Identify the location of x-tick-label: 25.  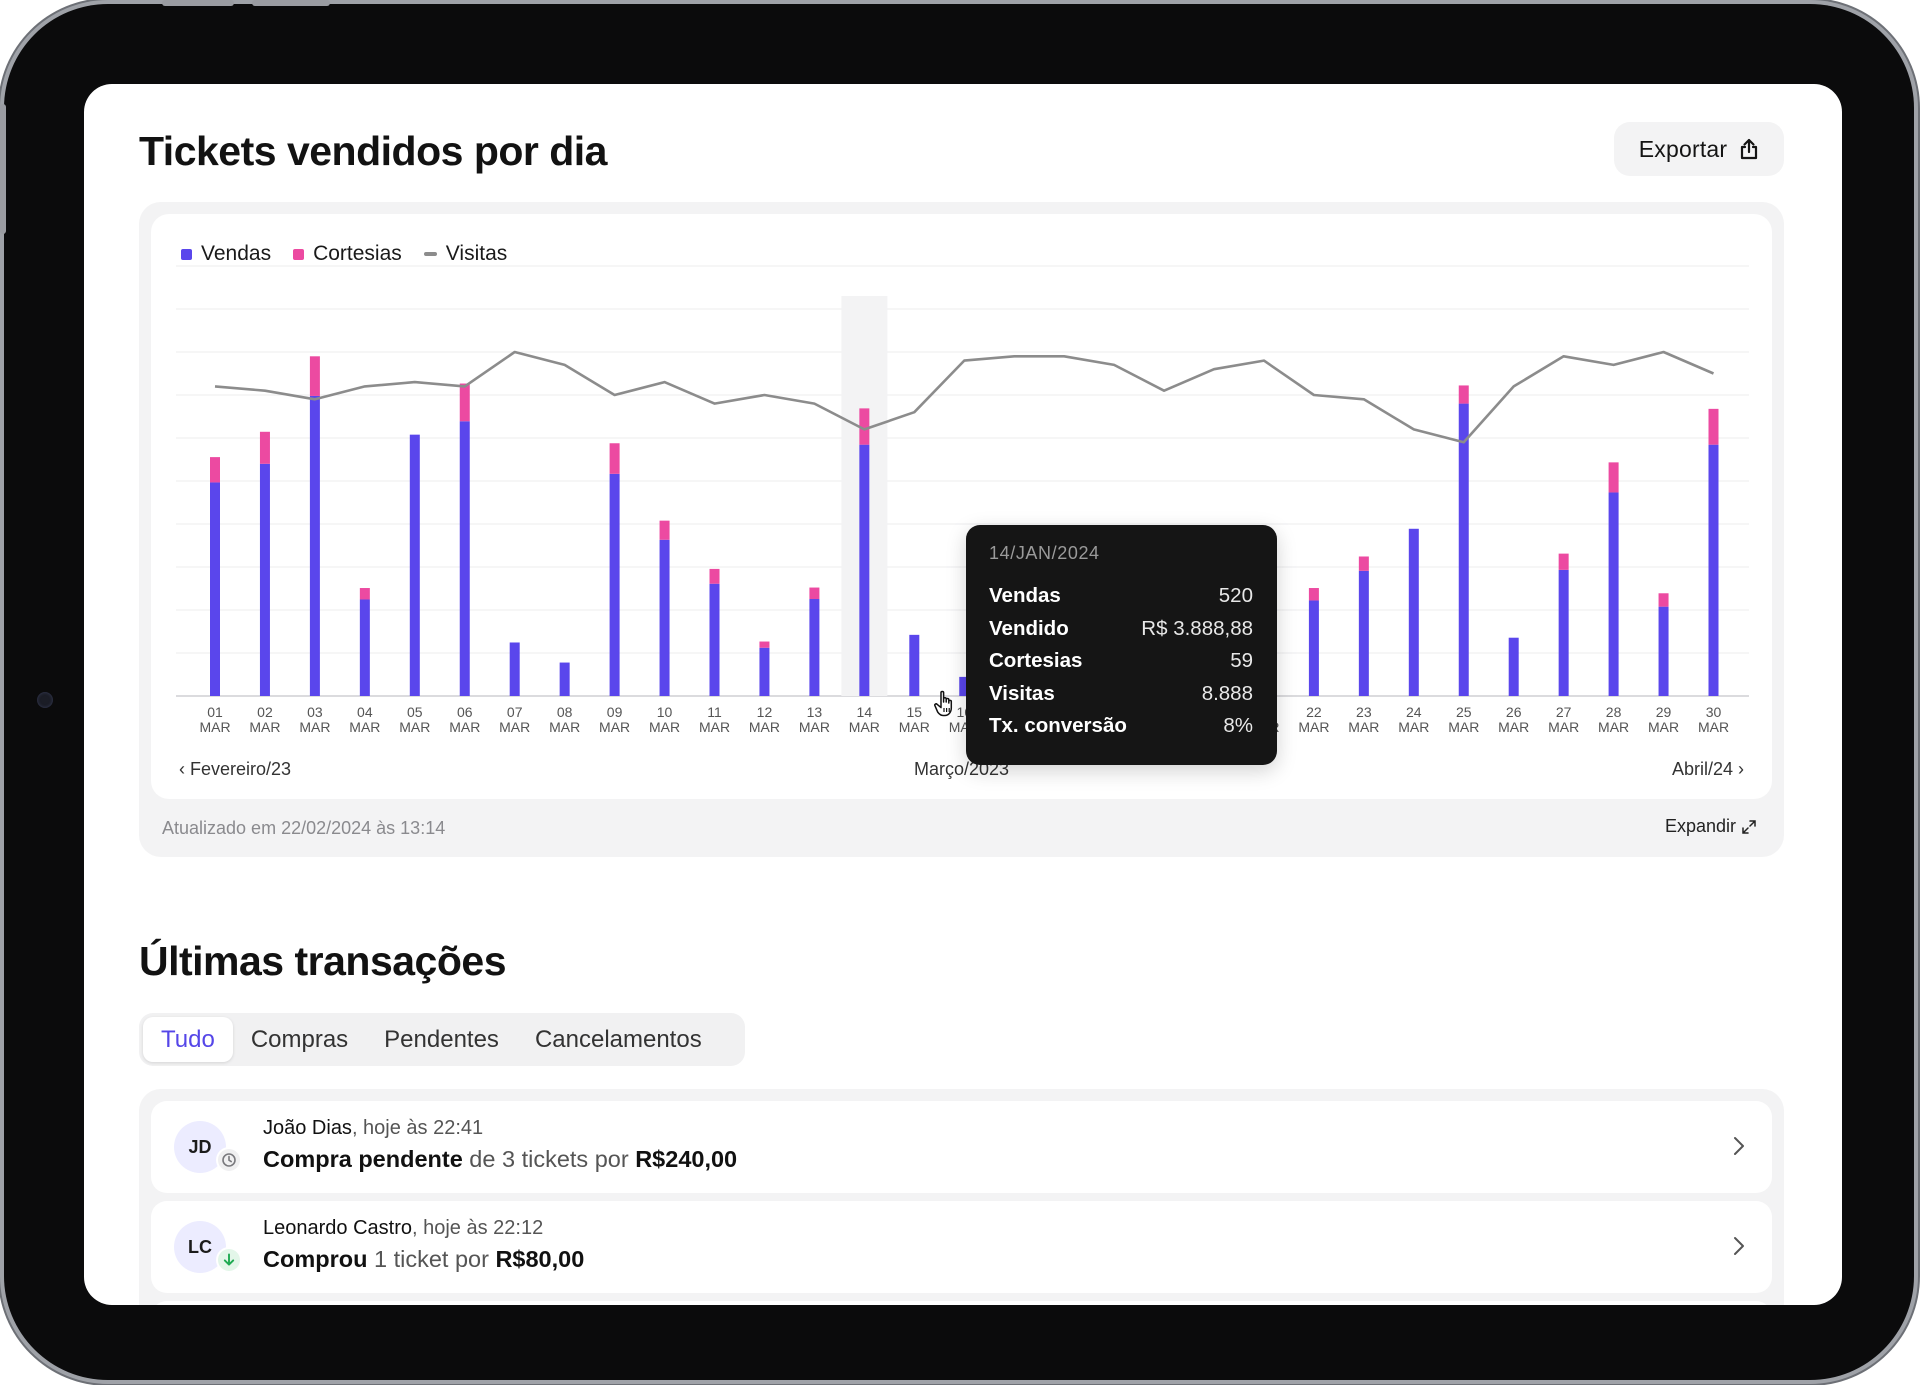
(1464, 712).